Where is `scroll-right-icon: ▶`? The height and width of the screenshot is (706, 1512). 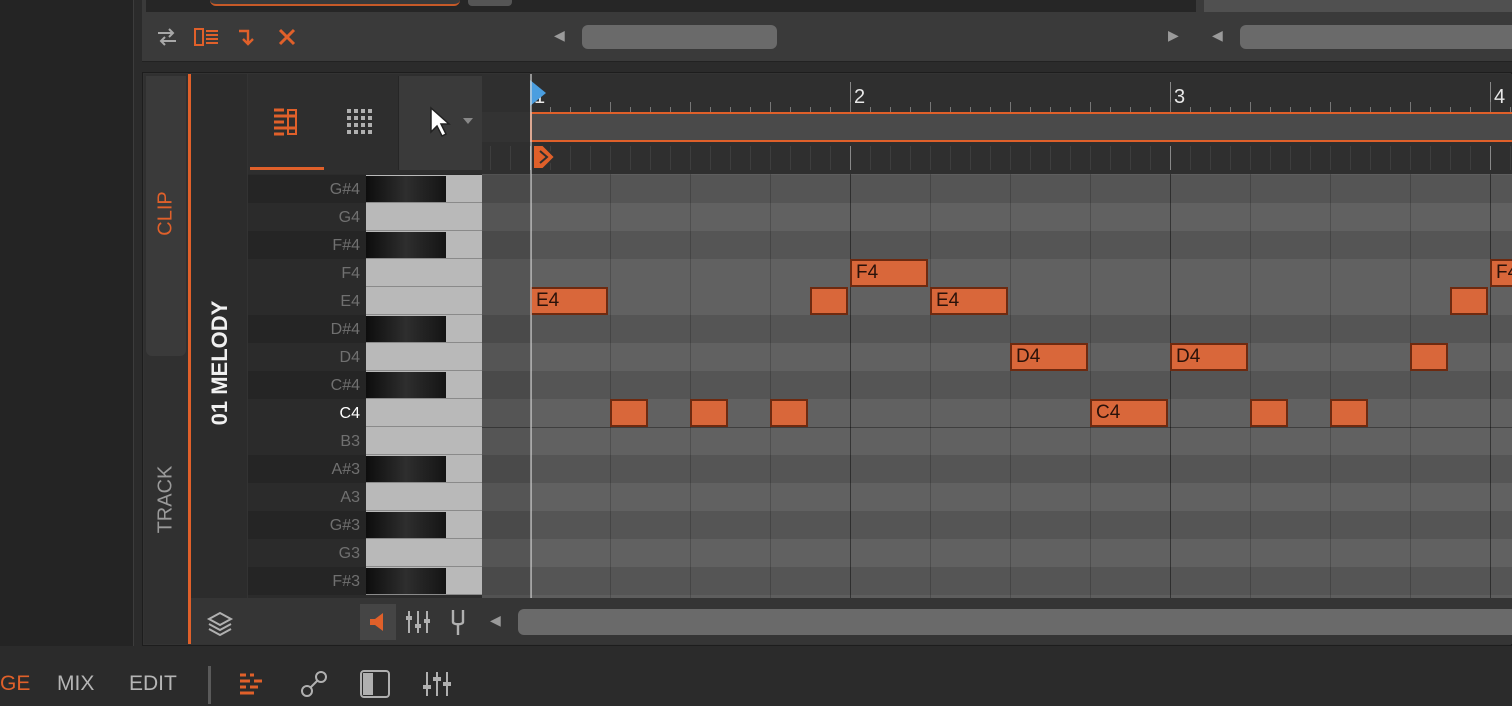 scroll-right-icon: ▶ is located at coordinates (1173, 35).